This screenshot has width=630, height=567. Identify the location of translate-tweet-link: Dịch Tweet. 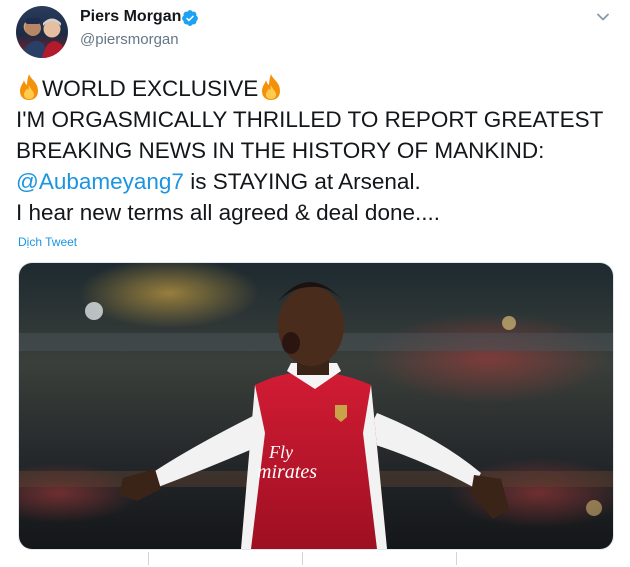
(47, 242).